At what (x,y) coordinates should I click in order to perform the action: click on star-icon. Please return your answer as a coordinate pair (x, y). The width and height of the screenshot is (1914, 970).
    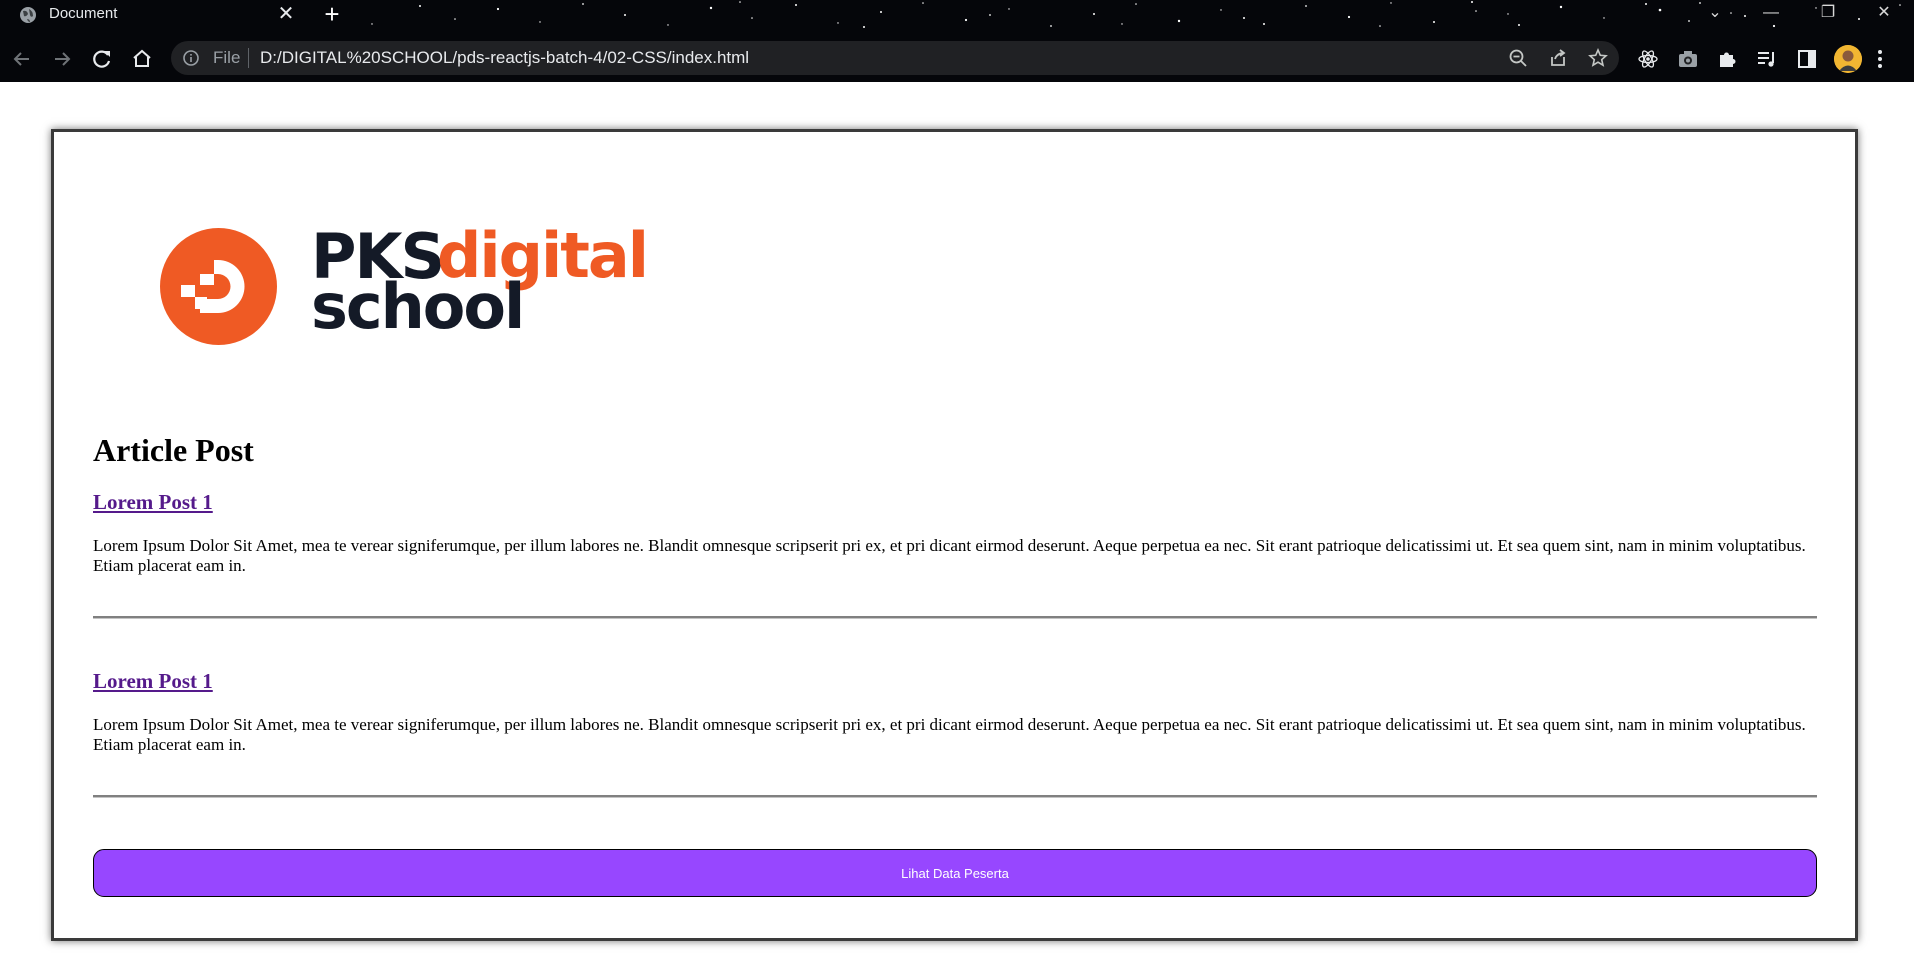
    Looking at the image, I should click on (1598, 58).